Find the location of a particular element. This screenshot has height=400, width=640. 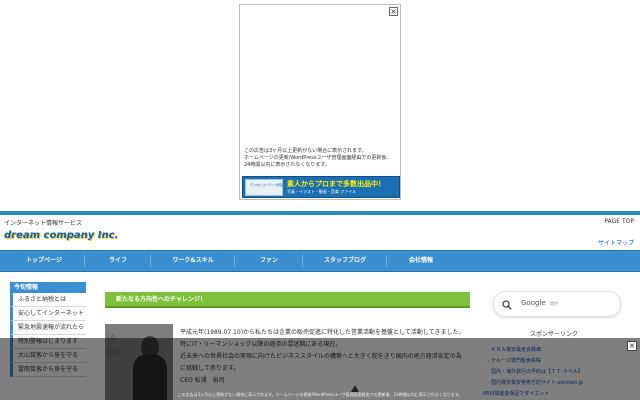

ad-banner-subtext: 写真・イラスト・動画・音楽 ファイル is located at coordinates (322, 191).